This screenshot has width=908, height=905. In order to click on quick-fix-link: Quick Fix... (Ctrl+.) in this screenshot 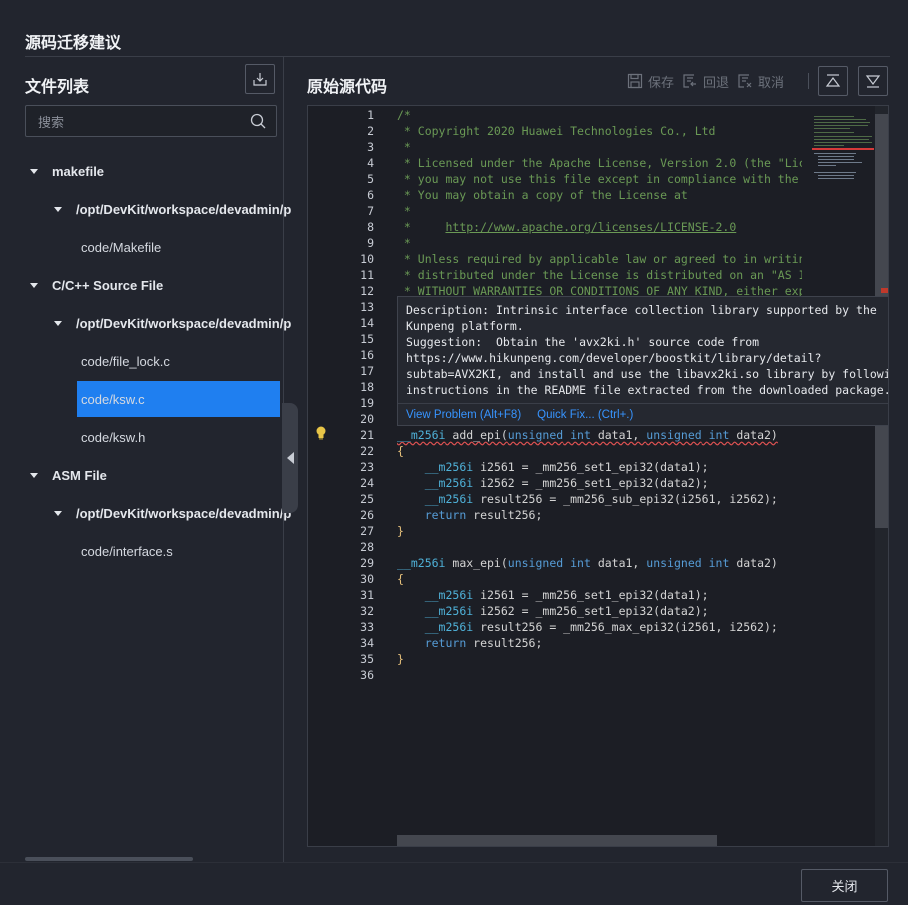, I will do `click(585, 415)`.